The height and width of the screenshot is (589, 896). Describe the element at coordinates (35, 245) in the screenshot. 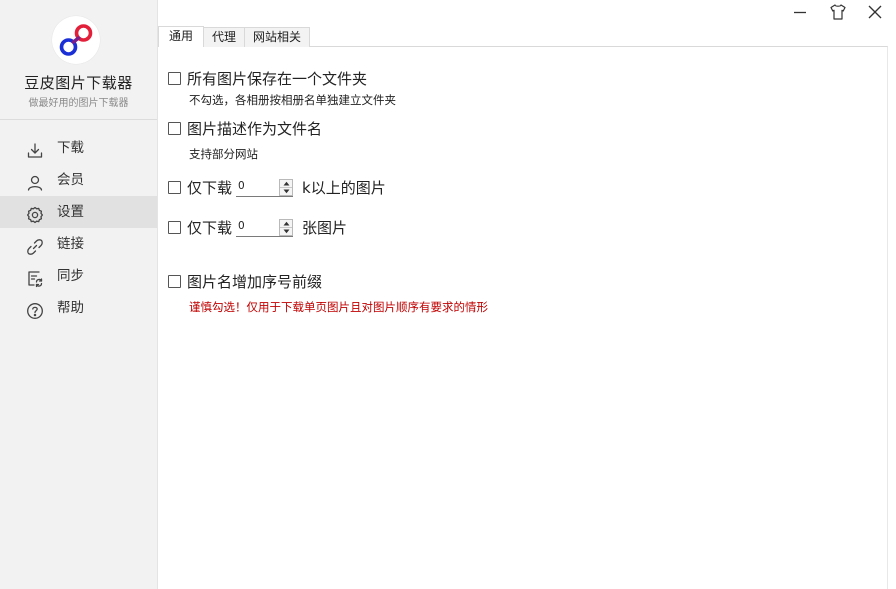

I see `link-icon` at that location.